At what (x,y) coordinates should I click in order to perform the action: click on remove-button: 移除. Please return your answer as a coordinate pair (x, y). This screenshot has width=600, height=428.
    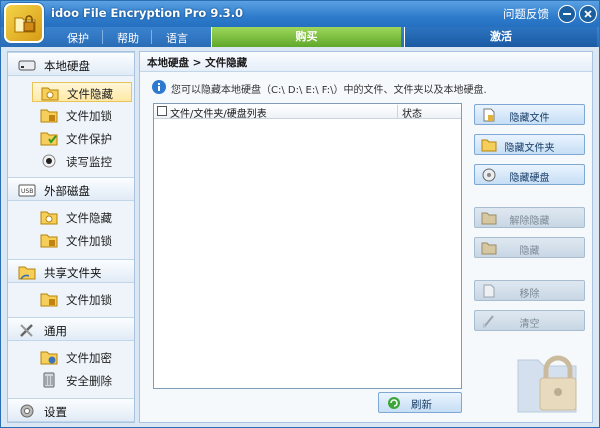
    Looking at the image, I should click on (529, 290).